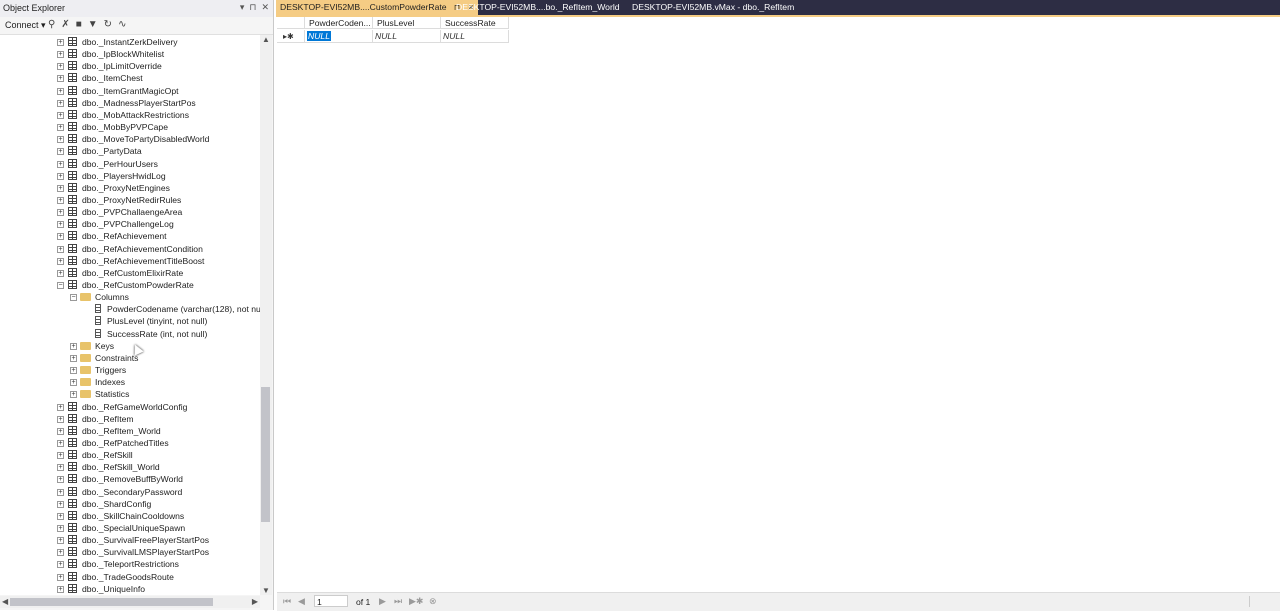  What do you see at coordinates (252, 7) in the screenshot?
I see `pin-icon: ⊓` at bounding box center [252, 7].